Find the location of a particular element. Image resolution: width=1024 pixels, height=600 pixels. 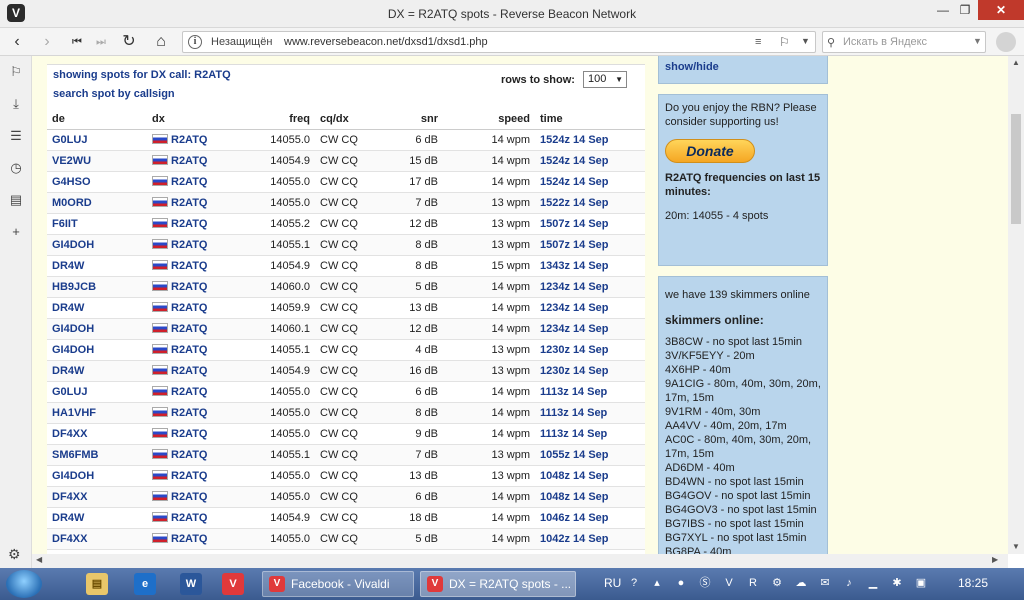

bluetooth-icon: ✱ is located at coordinates (897, 583).